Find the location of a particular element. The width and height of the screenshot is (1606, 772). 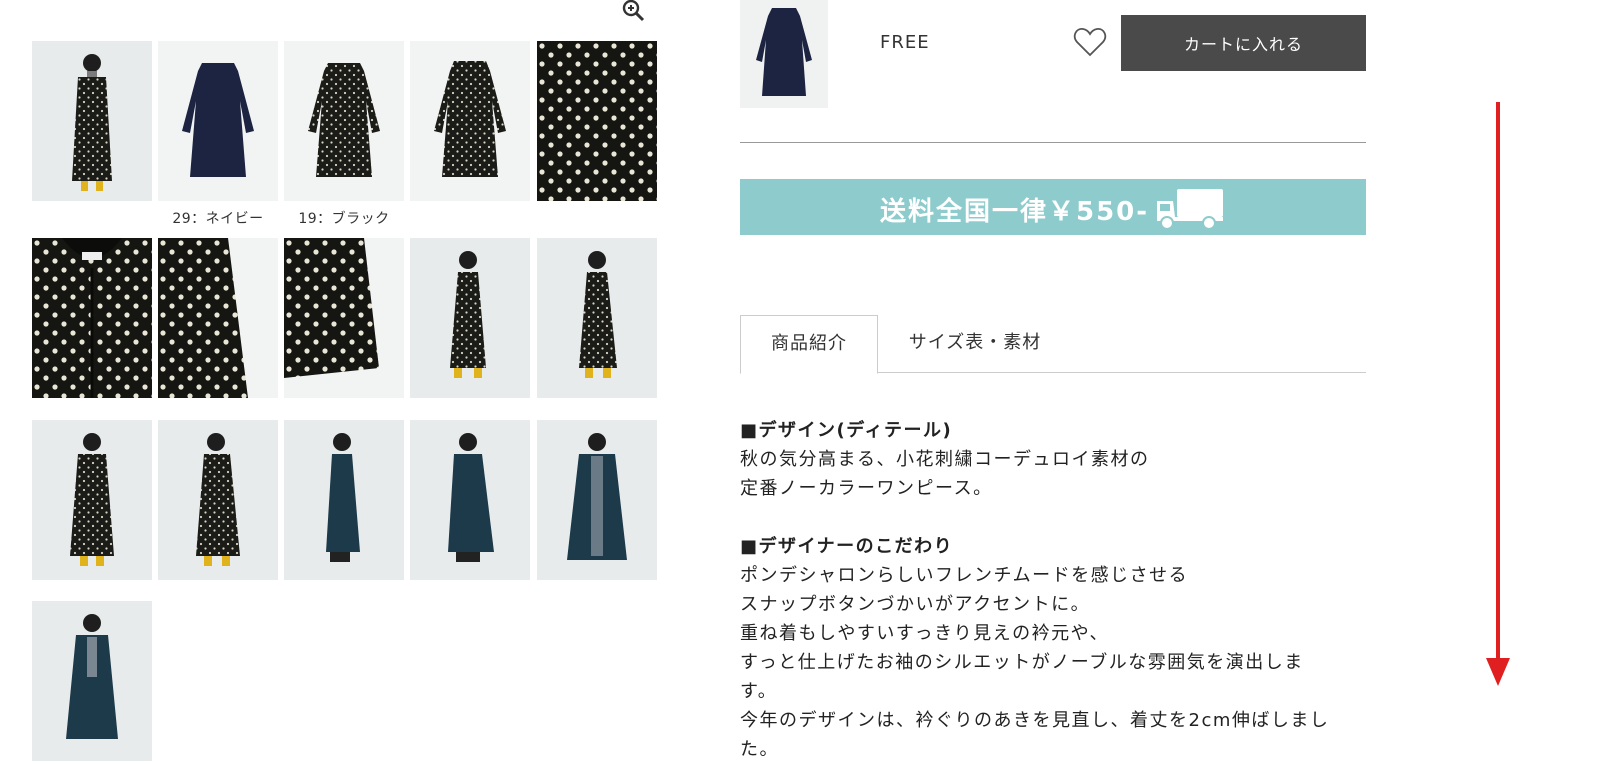

description-text: すっと仕上げたお袖のシルエットがノーブルな雰囲気を演出しま is located at coordinates (1022, 662).